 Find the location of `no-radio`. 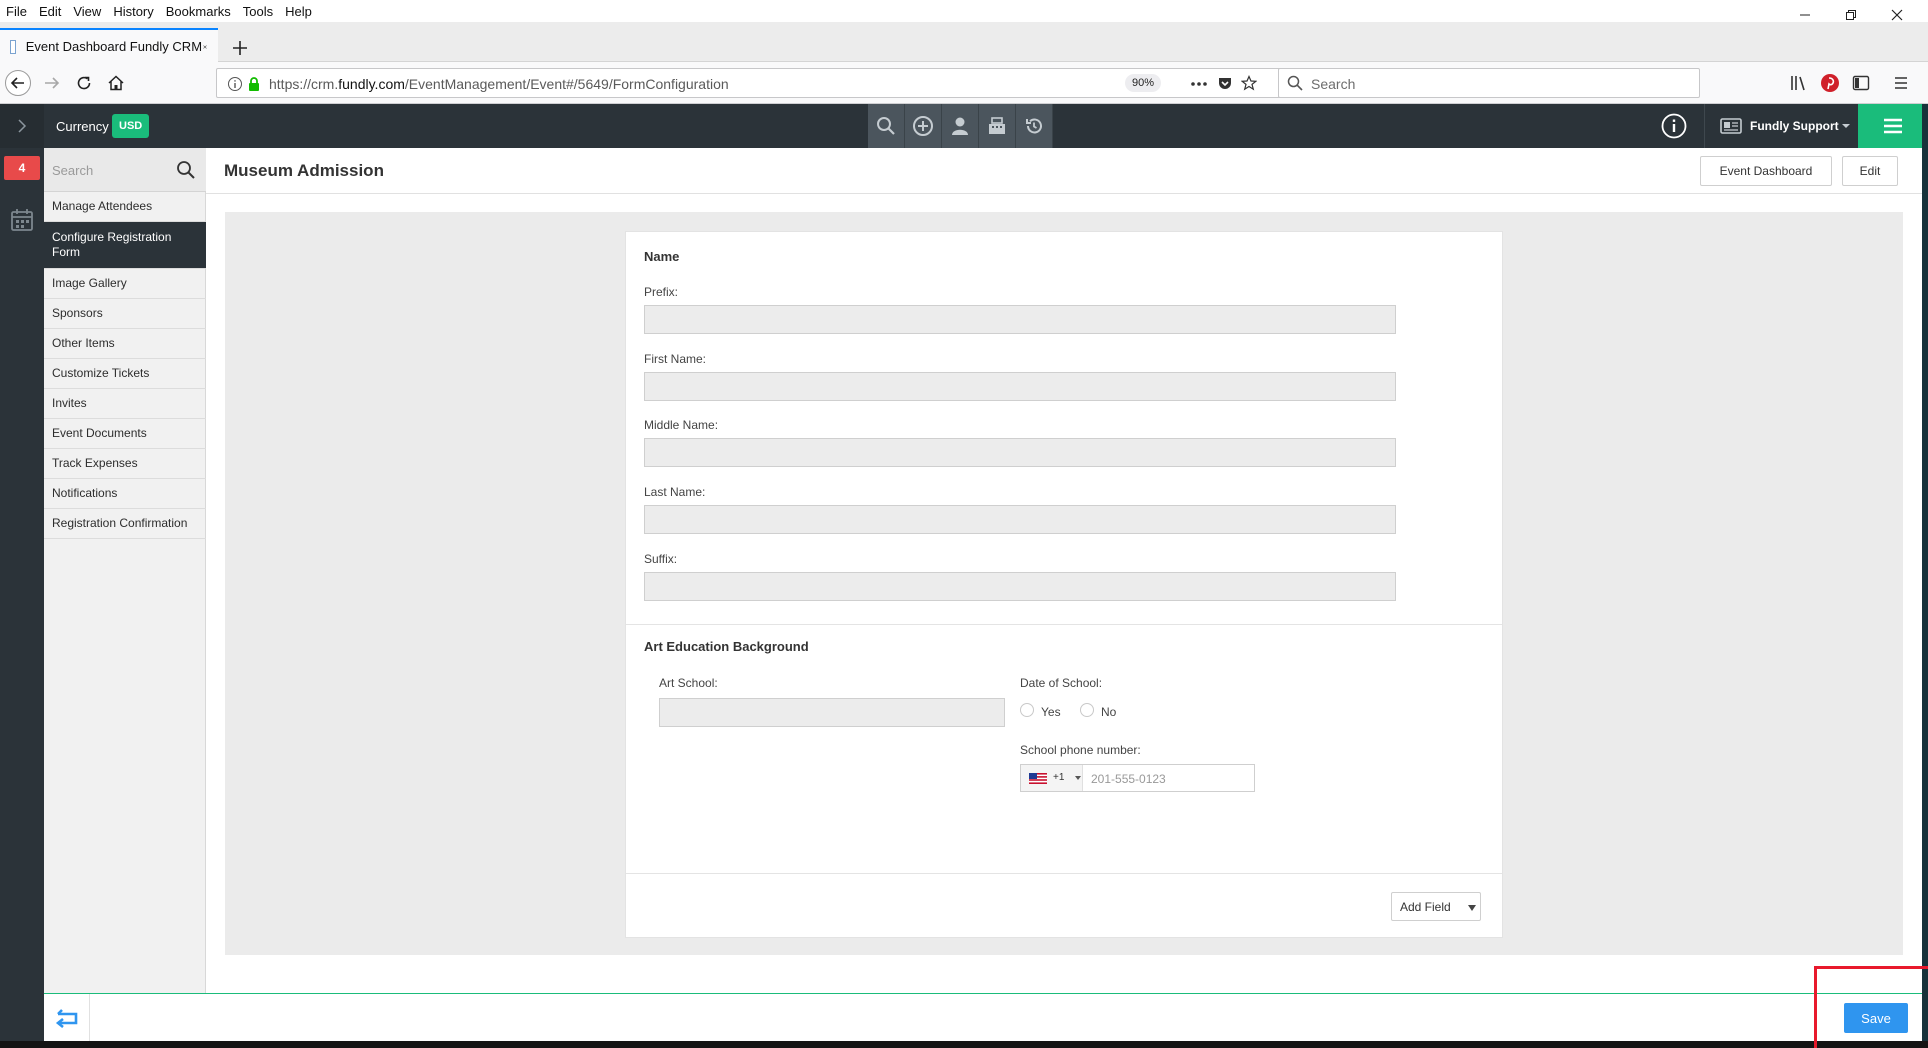

no-radio is located at coordinates (1087, 710).